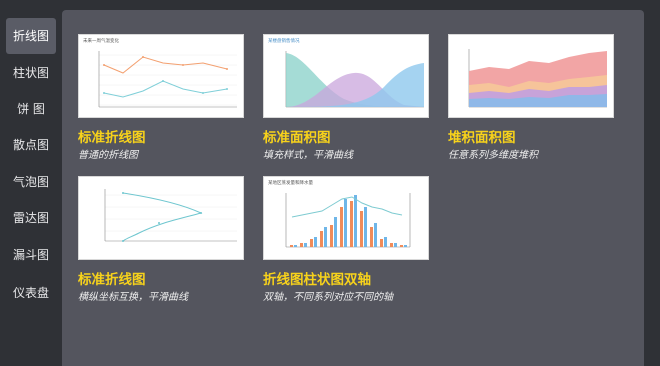  Describe the element at coordinates (308, 155) in the screenshot. I see `template-description: 填充样式，平滑曲线` at that location.